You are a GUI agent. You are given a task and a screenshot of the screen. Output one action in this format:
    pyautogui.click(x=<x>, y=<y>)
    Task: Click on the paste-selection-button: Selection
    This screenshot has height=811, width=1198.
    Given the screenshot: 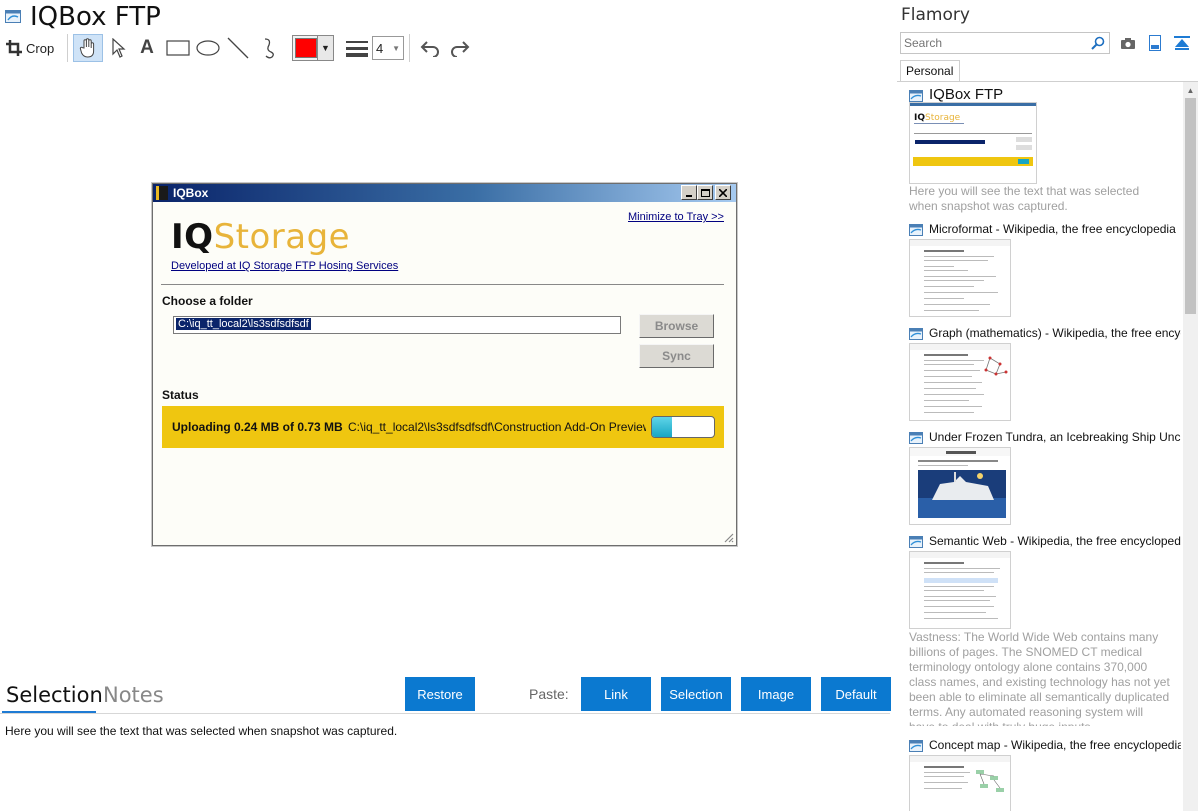 What is the action you would take?
    pyautogui.click(x=696, y=694)
    